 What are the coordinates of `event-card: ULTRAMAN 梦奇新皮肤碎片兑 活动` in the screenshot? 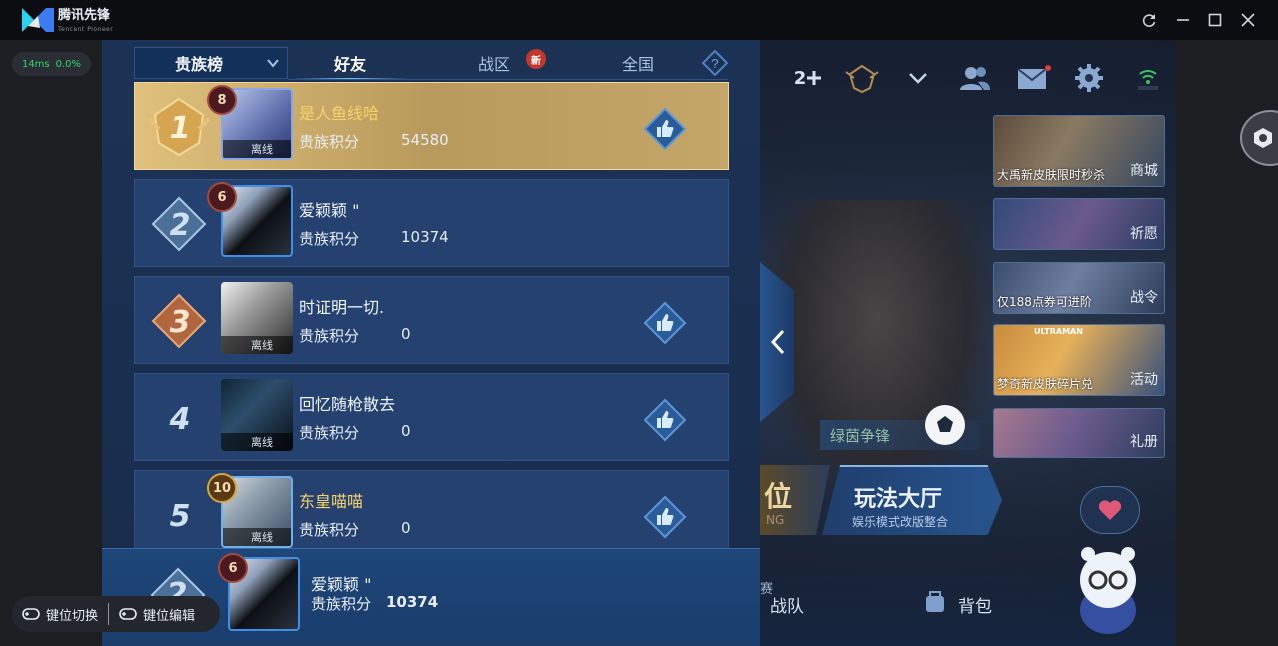 It's located at (1079, 360).